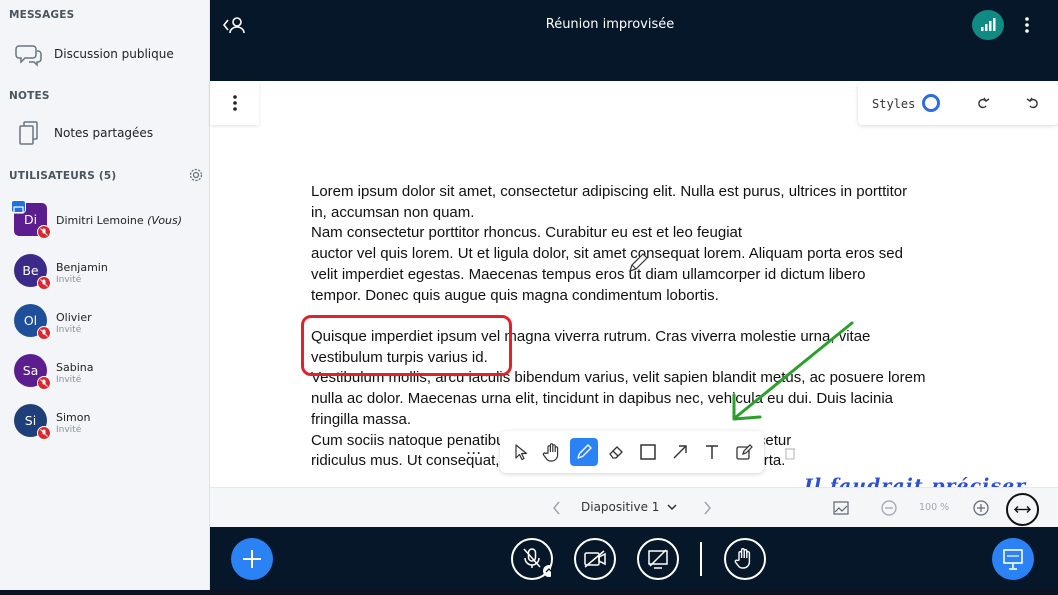 The height and width of the screenshot is (595, 1058). What do you see at coordinates (931, 103) in the screenshot?
I see `color-swatch` at bounding box center [931, 103].